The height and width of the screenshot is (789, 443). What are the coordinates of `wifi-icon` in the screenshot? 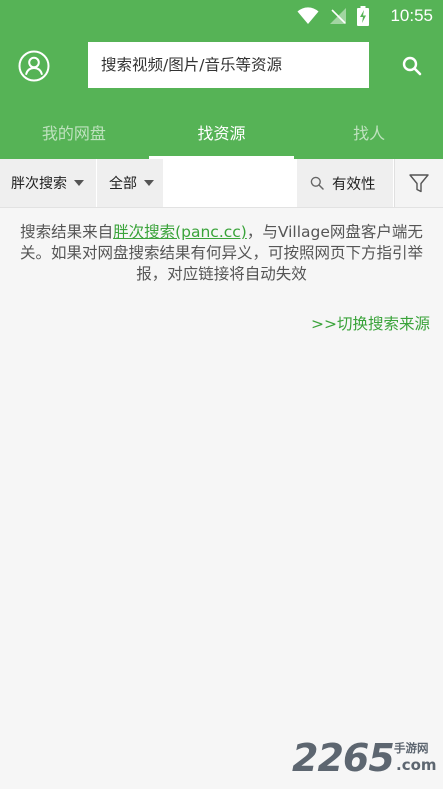 It's located at (308, 16).